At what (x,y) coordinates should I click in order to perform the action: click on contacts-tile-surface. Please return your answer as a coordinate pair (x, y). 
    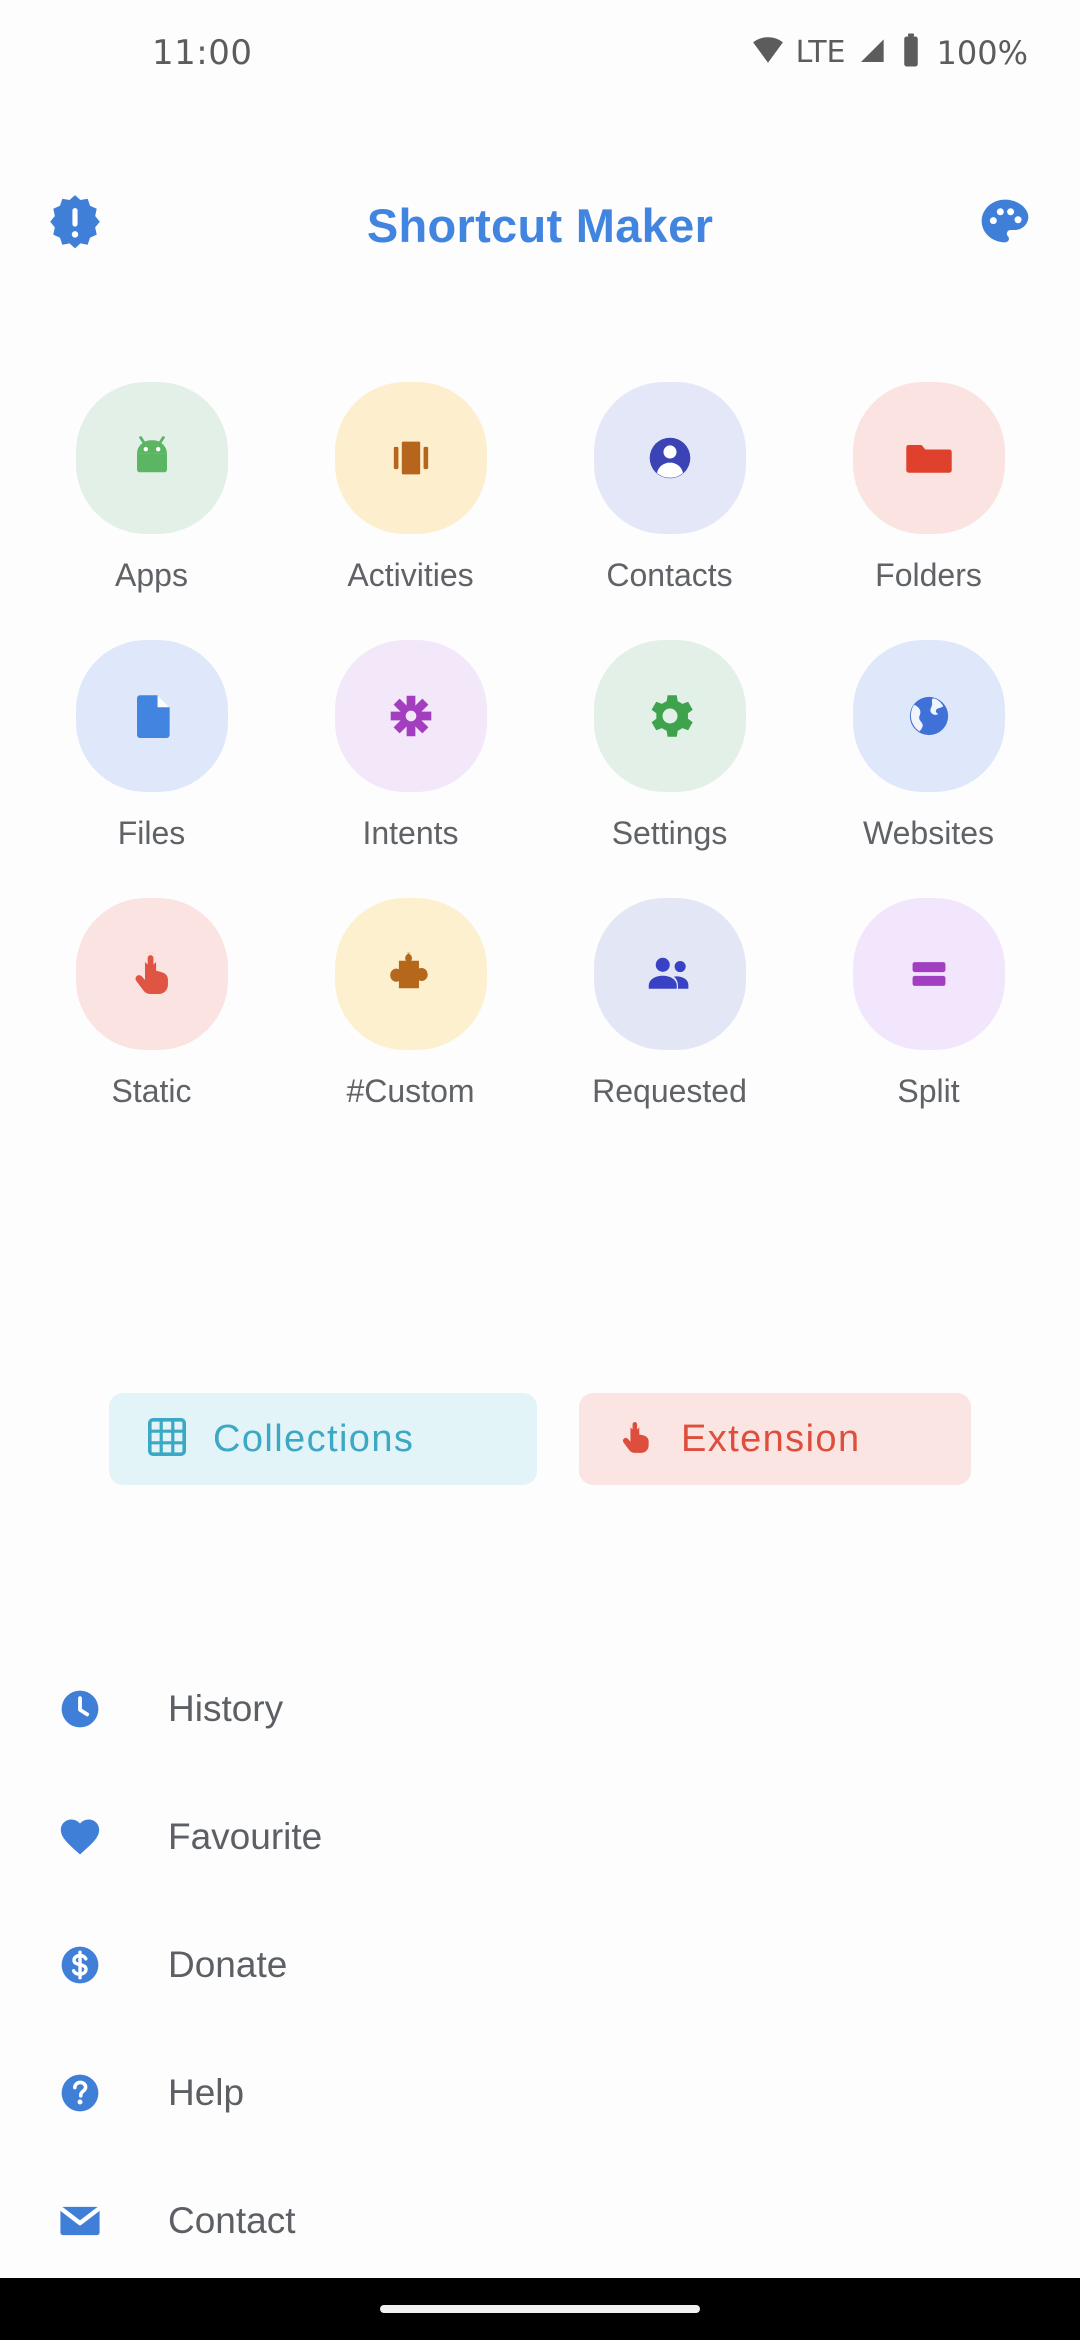
    Looking at the image, I should click on (669, 458).